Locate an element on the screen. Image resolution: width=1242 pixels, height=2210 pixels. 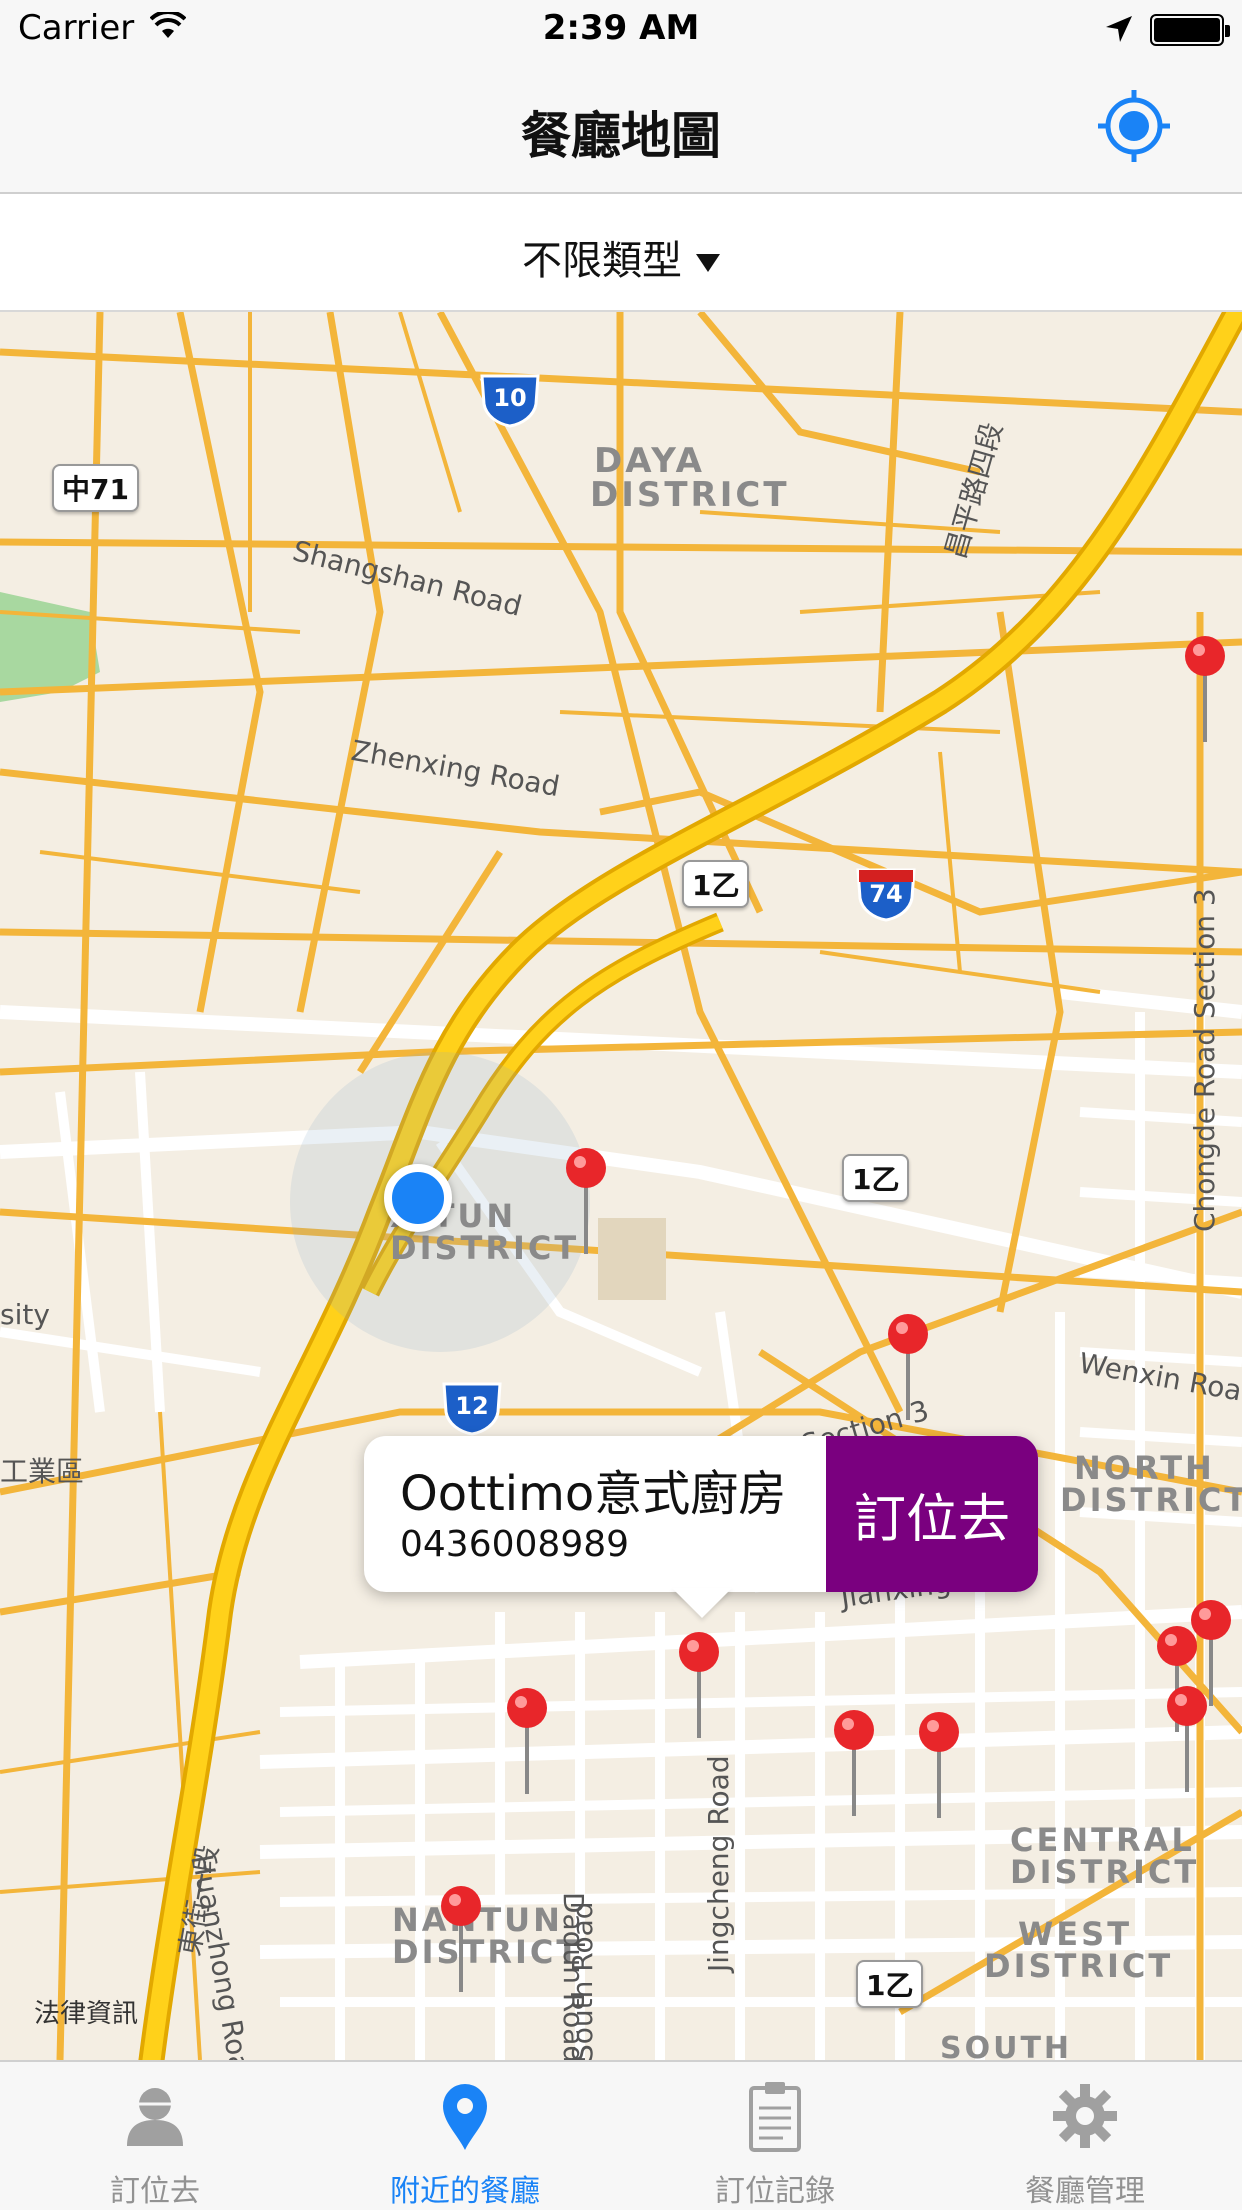
restaurant-phone: 0436008989 is located at coordinates (514, 1544).